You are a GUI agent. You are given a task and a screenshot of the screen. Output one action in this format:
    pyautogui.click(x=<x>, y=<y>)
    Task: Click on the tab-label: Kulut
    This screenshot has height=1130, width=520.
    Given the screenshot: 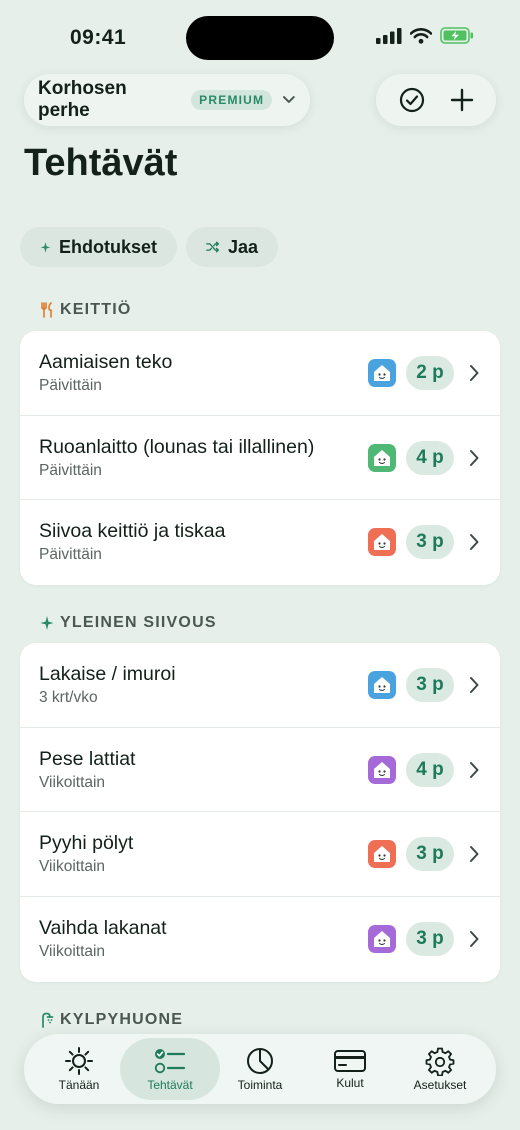 What is the action you would take?
    pyautogui.click(x=350, y=1083)
    